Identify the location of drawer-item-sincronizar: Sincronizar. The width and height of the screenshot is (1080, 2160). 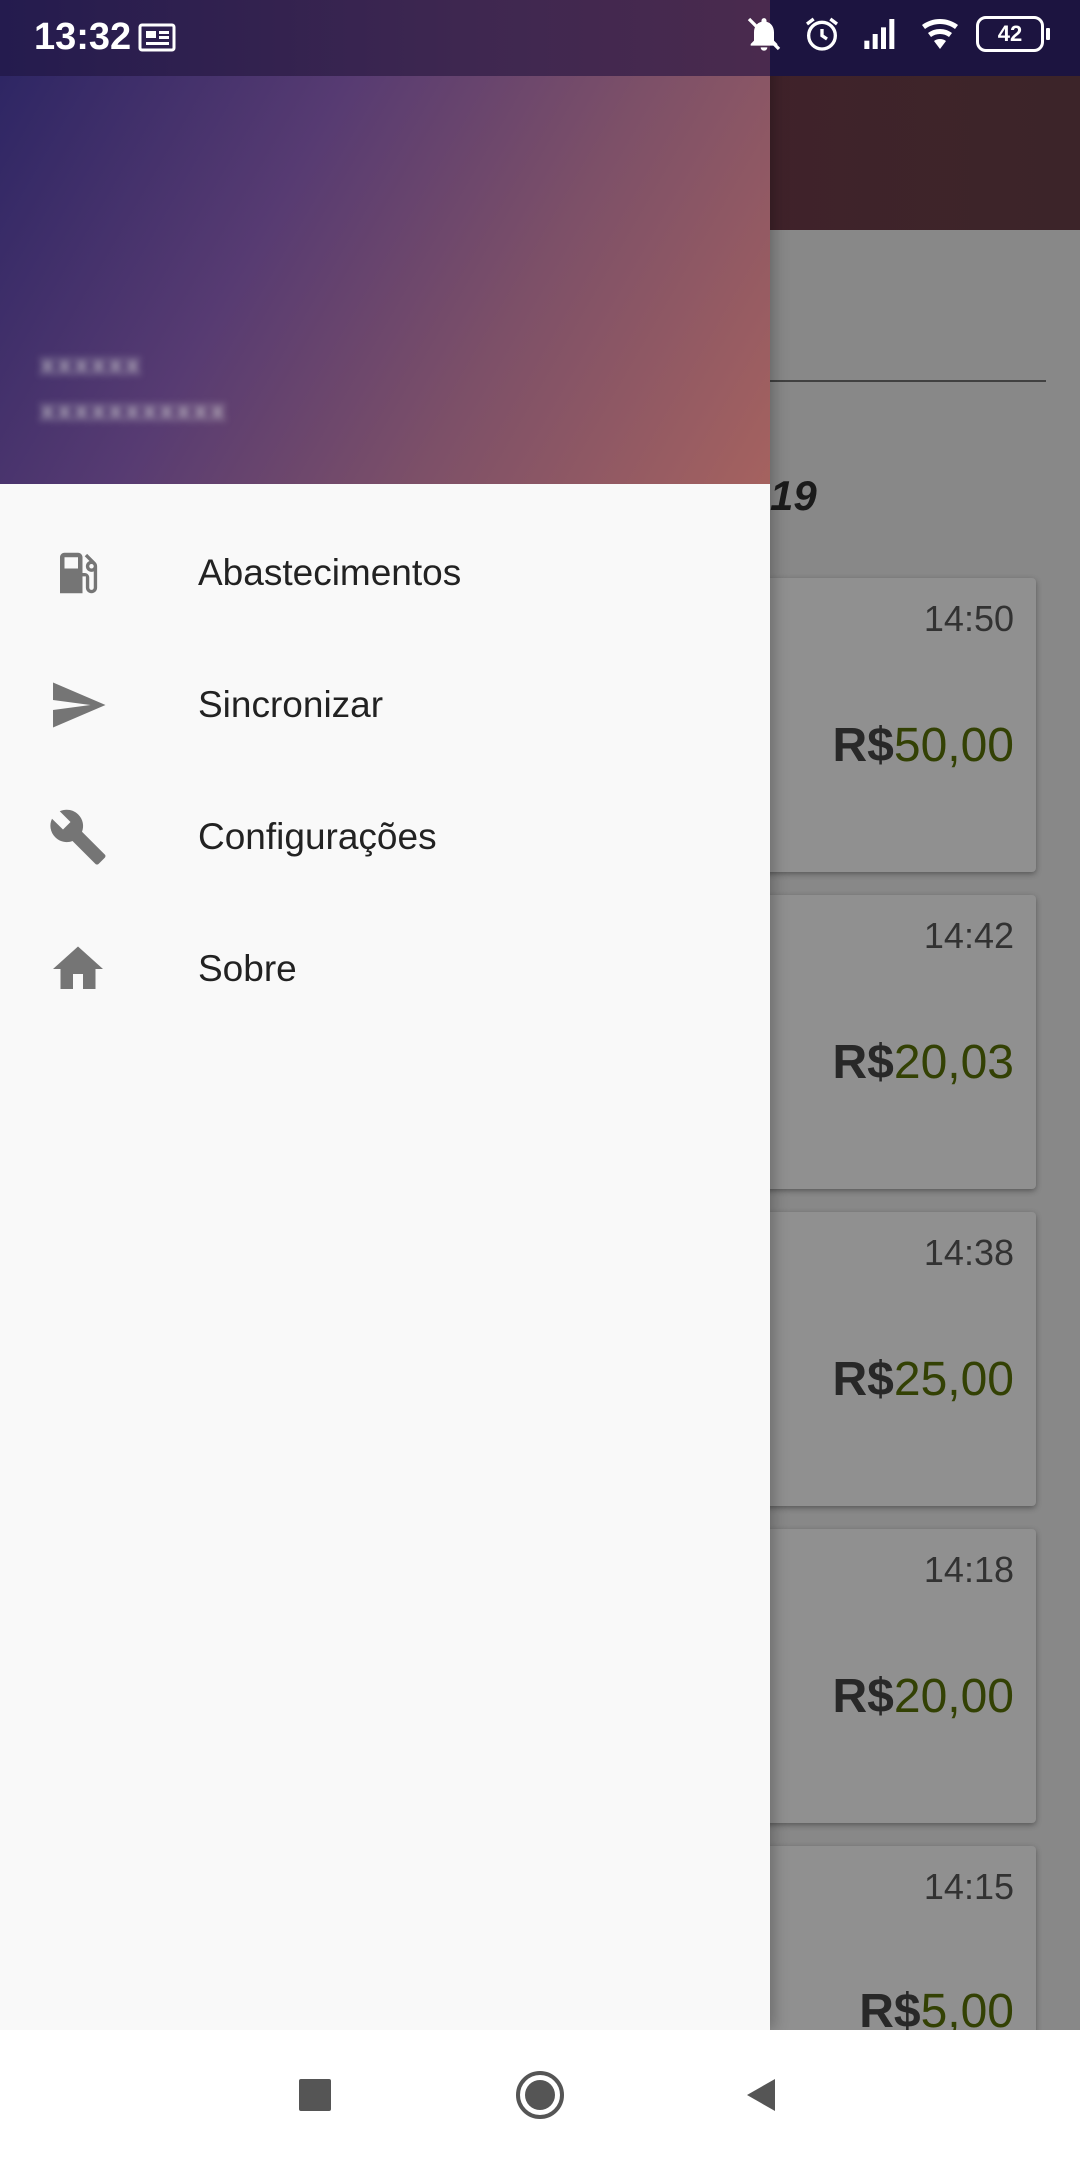
(385, 705).